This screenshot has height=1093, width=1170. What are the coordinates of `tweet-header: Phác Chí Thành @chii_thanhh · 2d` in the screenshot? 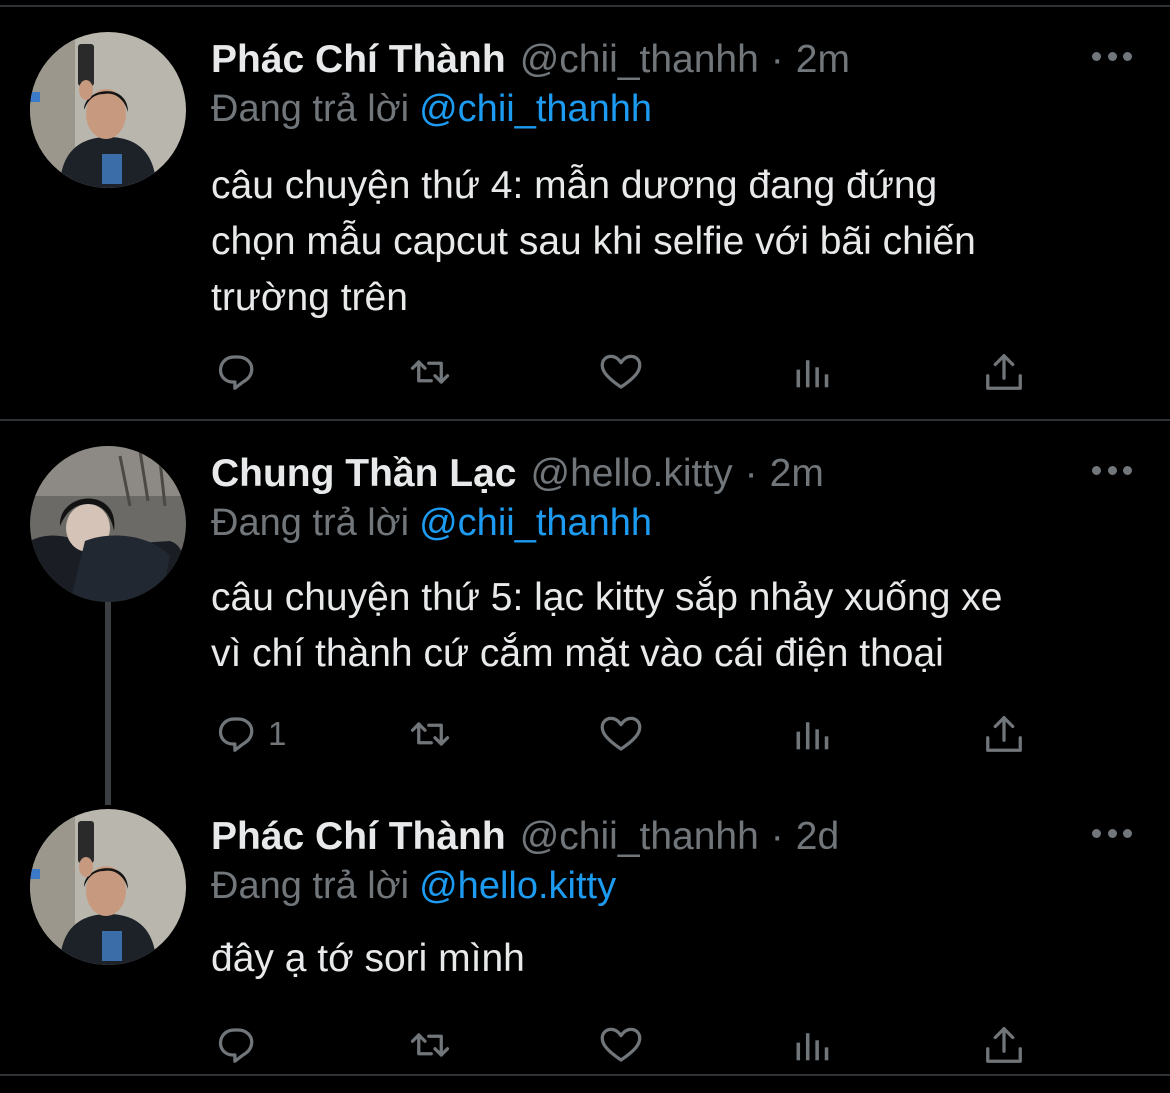 It's located at (525, 837).